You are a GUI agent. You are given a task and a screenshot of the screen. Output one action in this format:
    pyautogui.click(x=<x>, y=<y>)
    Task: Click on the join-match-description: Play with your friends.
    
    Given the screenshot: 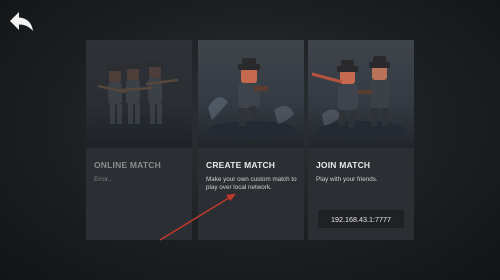 What is the action you would take?
    pyautogui.click(x=347, y=179)
    